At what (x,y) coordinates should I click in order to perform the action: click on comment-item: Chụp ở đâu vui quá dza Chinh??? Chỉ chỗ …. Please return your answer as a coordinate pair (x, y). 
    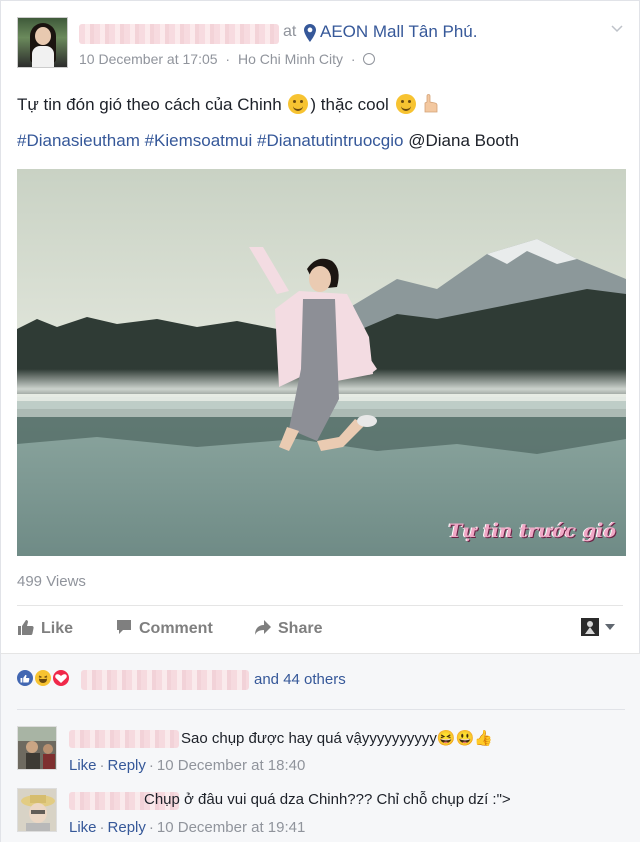
    Looking at the image, I should click on (321, 815).